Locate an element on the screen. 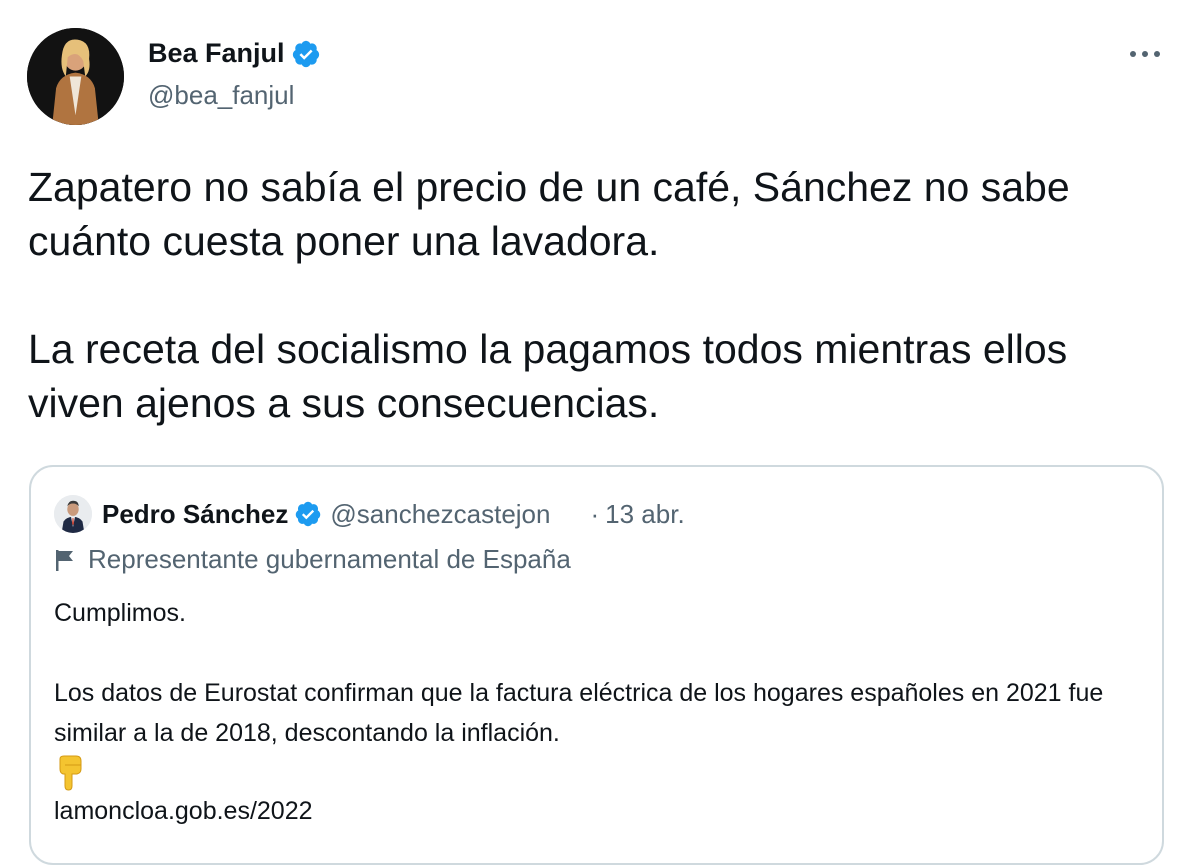 This screenshot has width=1200, height=865. author-name: Bea Fanjul is located at coordinates (216, 53).